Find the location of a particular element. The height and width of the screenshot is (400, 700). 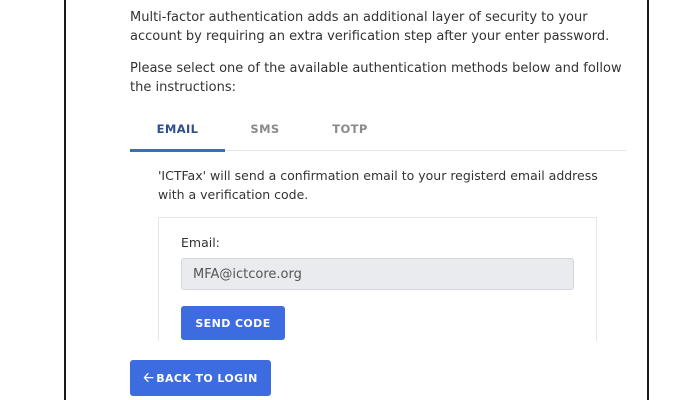

email-label: Email: is located at coordinates (200, 242).